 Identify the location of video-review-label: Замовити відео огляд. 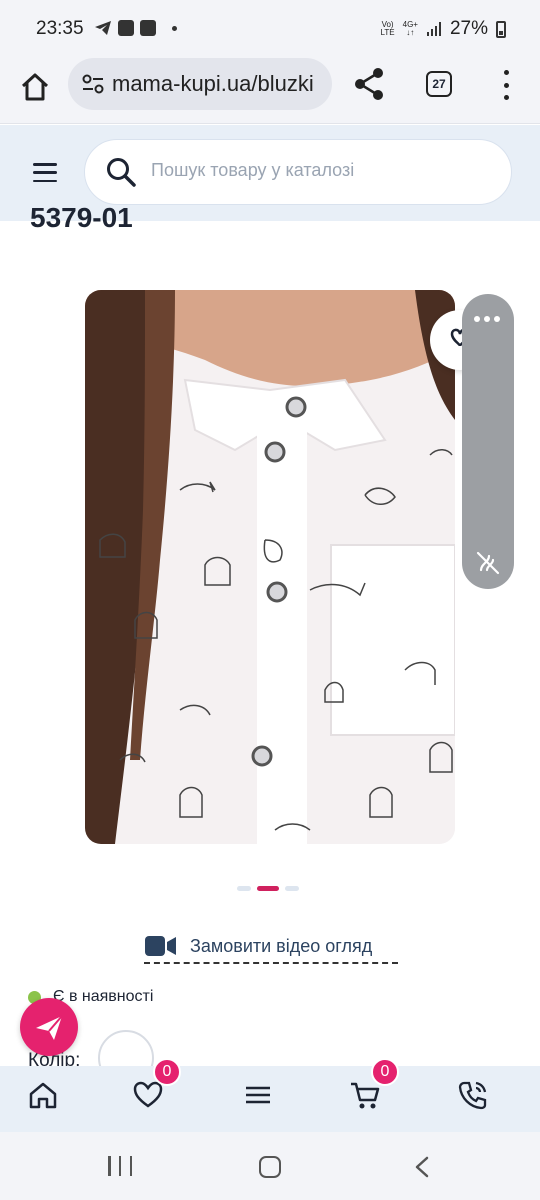
(281, 945).